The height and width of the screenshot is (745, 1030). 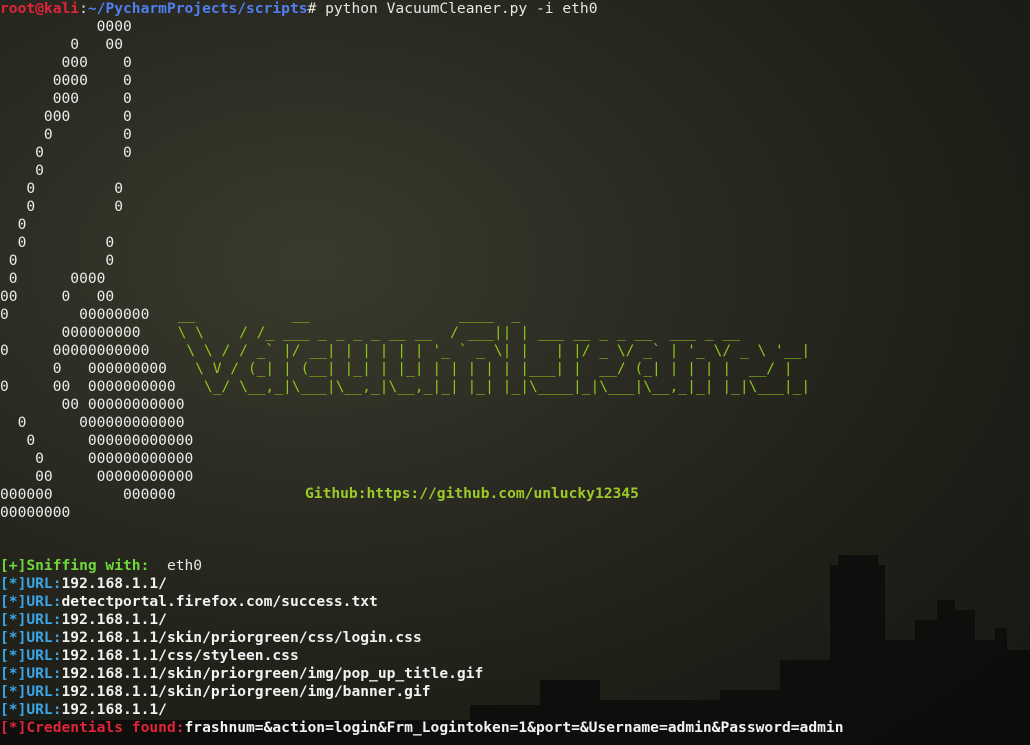 I want to click on log-value: eth0, so click(x=176, y=565).